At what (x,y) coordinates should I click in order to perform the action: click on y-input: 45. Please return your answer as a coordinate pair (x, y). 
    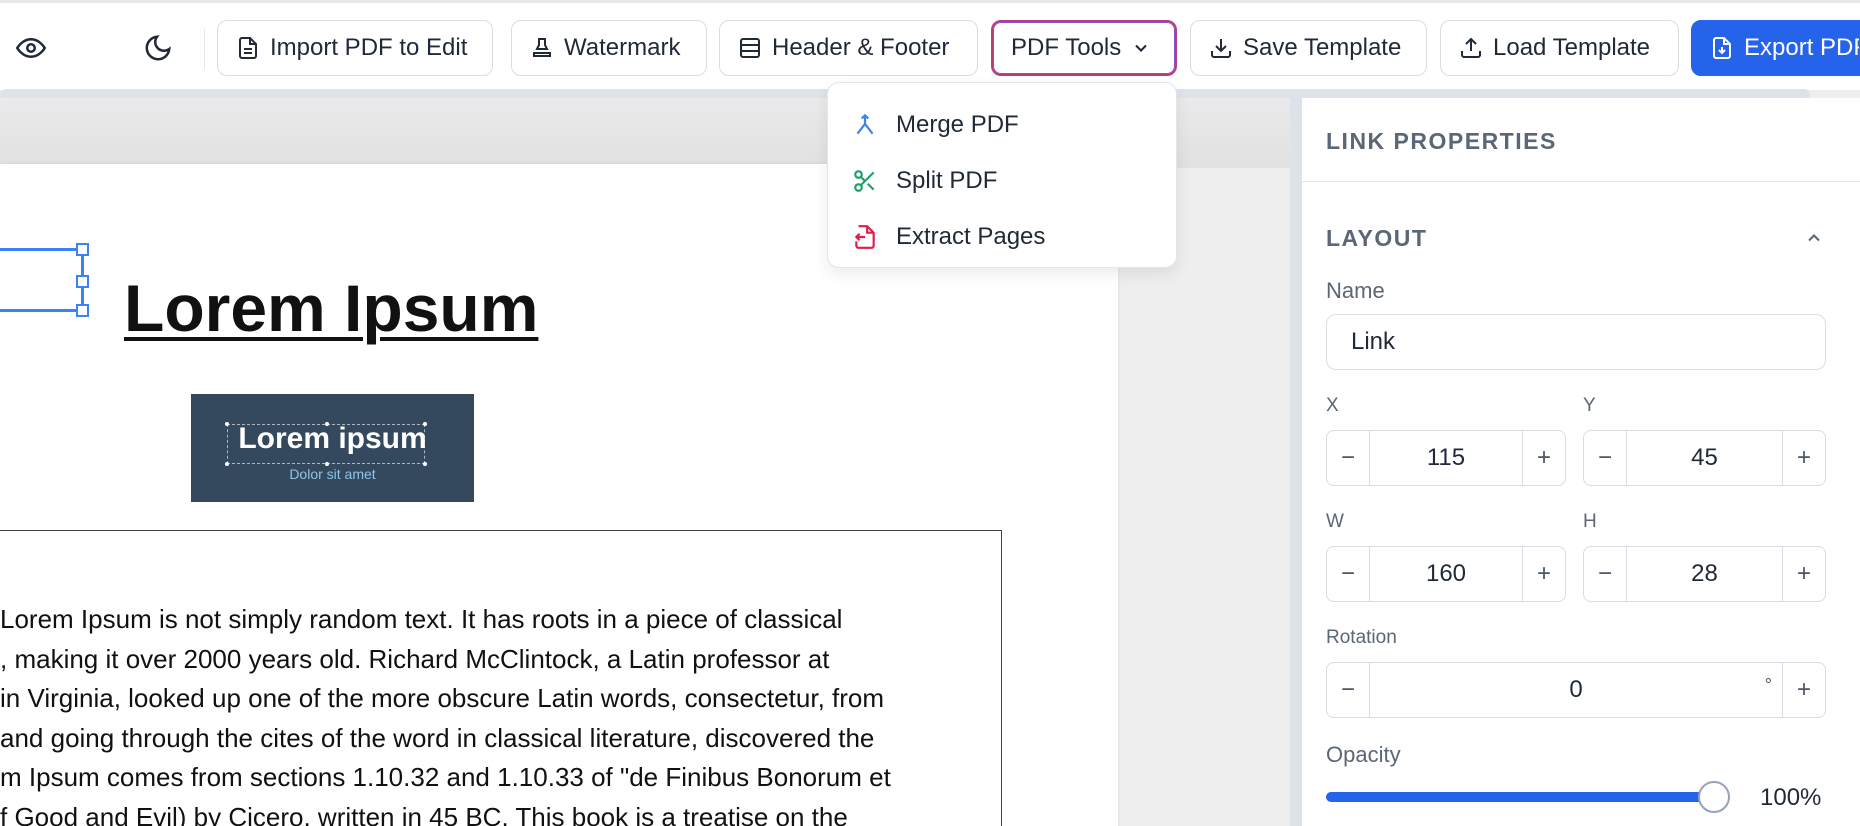
    Looking at the image, I should click on (1704, 458).